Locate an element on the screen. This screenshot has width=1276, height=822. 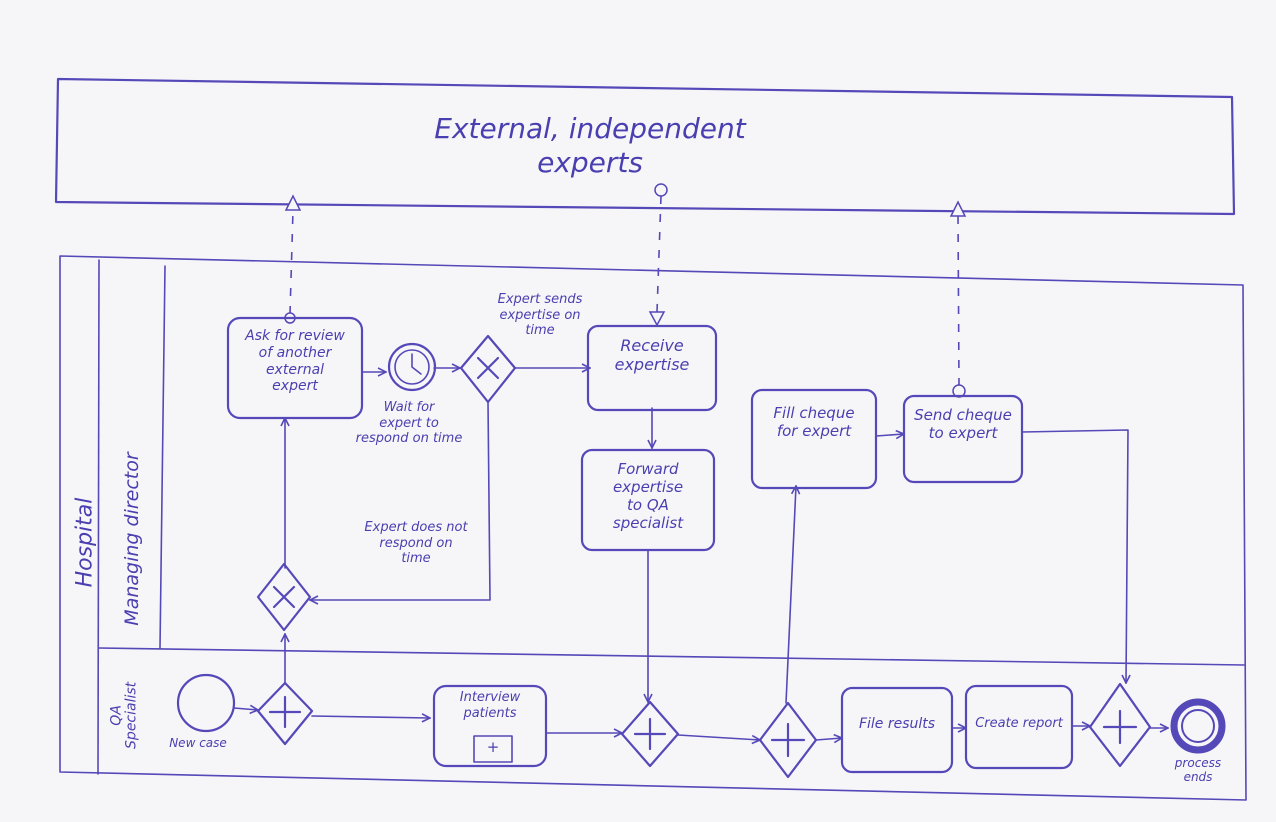
message-flow-cheque is located at coordinates (958, 301).